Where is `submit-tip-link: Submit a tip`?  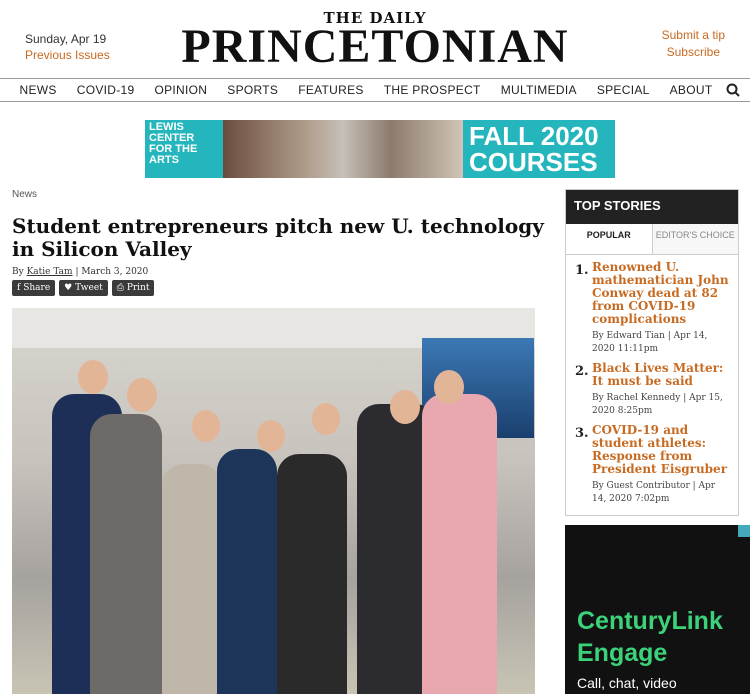
submit-tip-link: Submit a tip is located at coordinates (693, 35).